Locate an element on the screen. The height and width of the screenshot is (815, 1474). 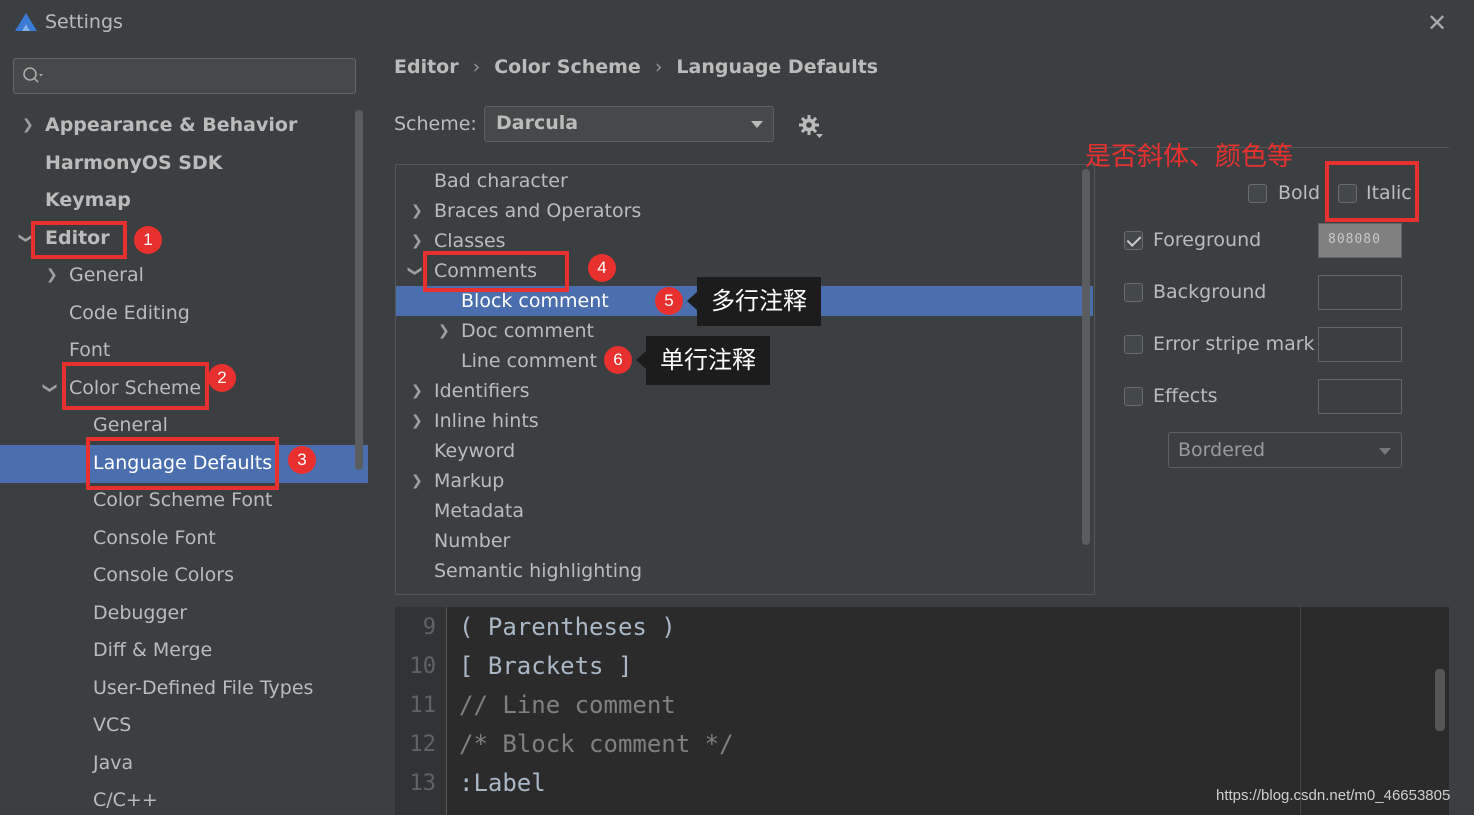
attr-item-label: Block comment is located at coordinates (535, 301).